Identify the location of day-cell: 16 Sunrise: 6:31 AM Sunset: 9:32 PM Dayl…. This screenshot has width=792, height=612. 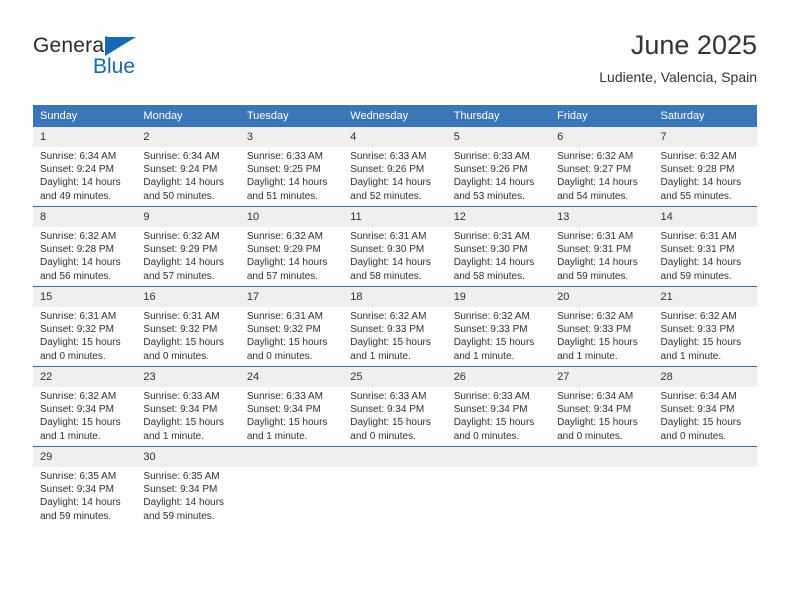
(188, 326).